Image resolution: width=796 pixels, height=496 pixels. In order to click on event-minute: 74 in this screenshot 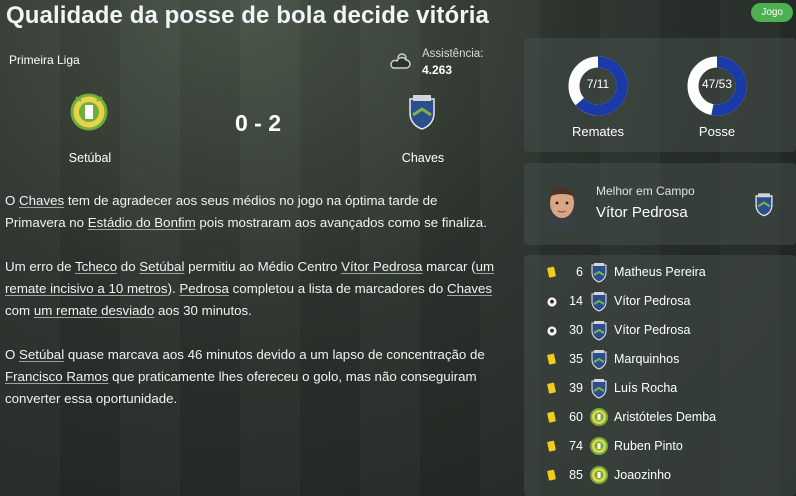, I will do `click(576, 446)`.